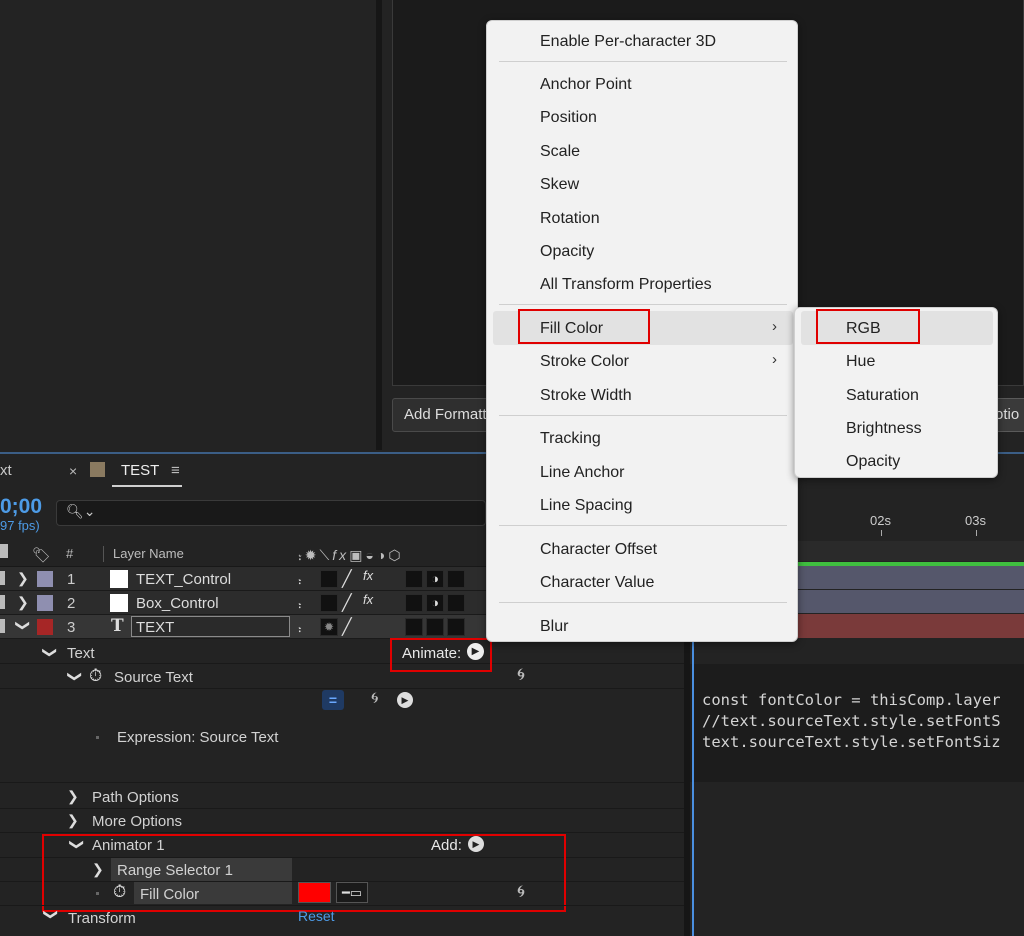  Describe the element at coordinates (910, 551) in the screenshot. I see `work-area-bar` at that location.